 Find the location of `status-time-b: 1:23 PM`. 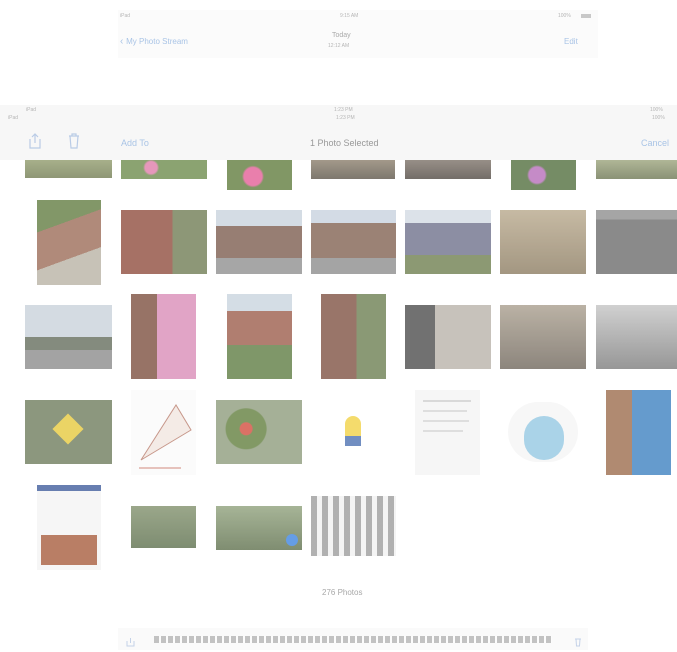

status-time-b: 1:23 PM is located at coordinates (345, 118).